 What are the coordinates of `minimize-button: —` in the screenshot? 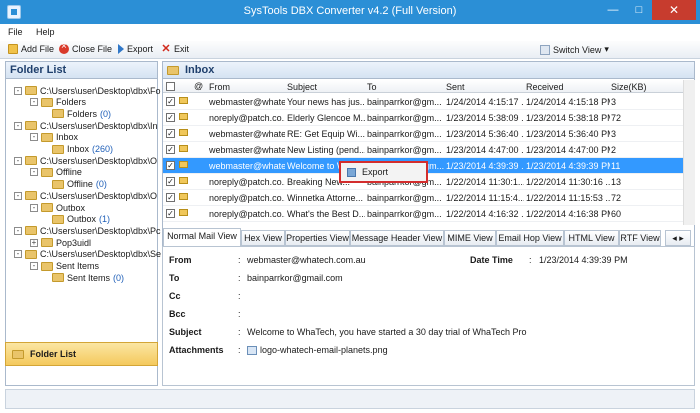 It's located at (613, 10).